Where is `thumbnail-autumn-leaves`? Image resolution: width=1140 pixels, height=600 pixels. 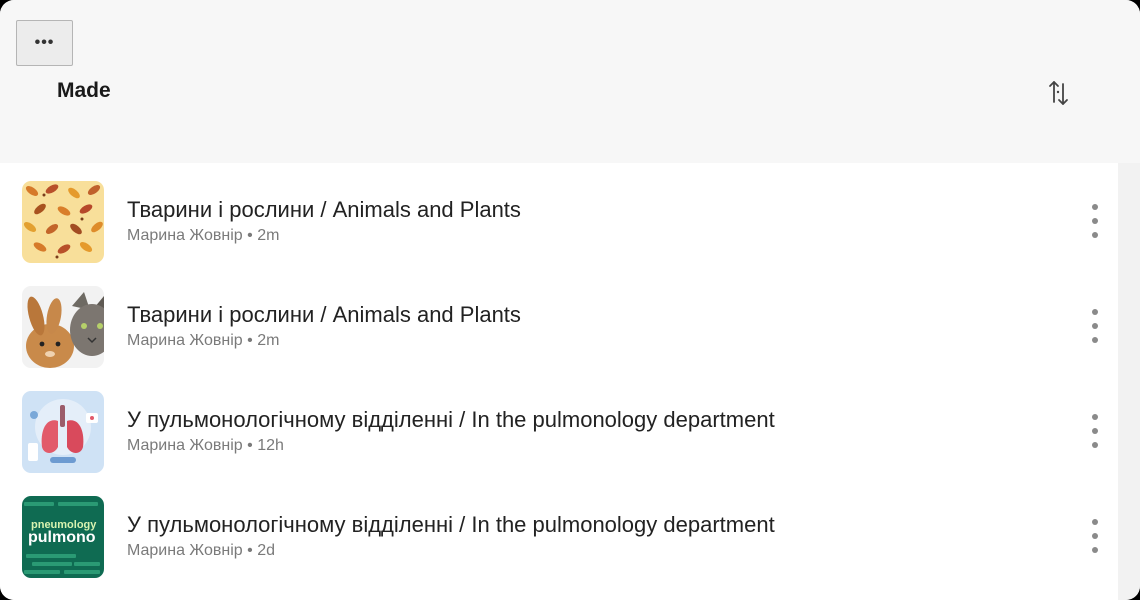
thumbnail-autumn-leaves is located at coordinates (63, 222).